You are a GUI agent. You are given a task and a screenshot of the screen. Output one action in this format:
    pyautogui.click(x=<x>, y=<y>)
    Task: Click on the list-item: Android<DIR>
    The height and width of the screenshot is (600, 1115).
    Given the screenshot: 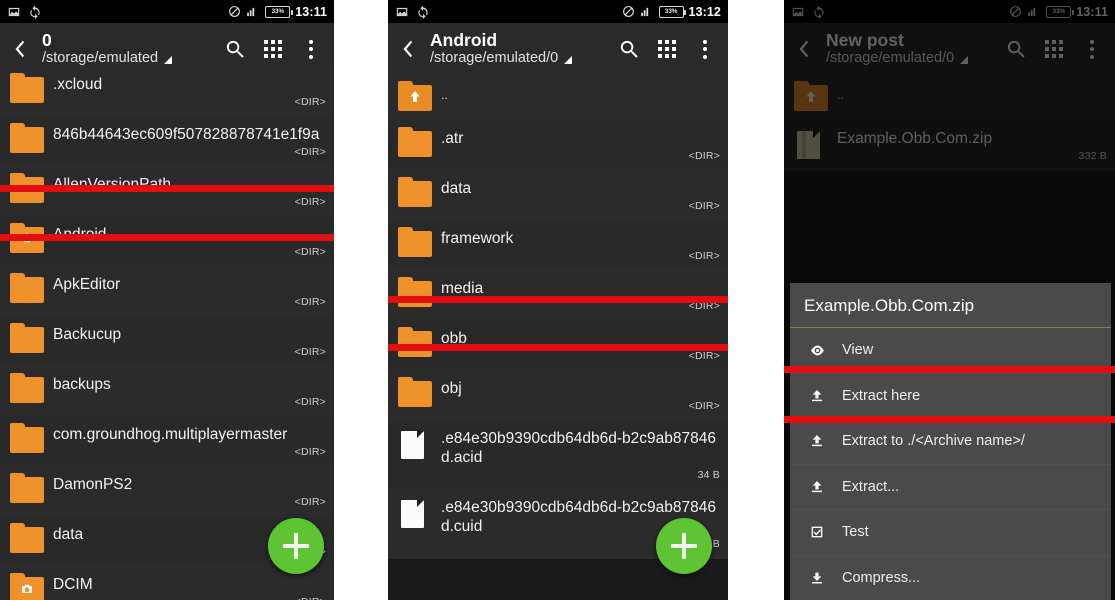 What is the action you would take?
    pyautogui.click(x=167, y=242)
    